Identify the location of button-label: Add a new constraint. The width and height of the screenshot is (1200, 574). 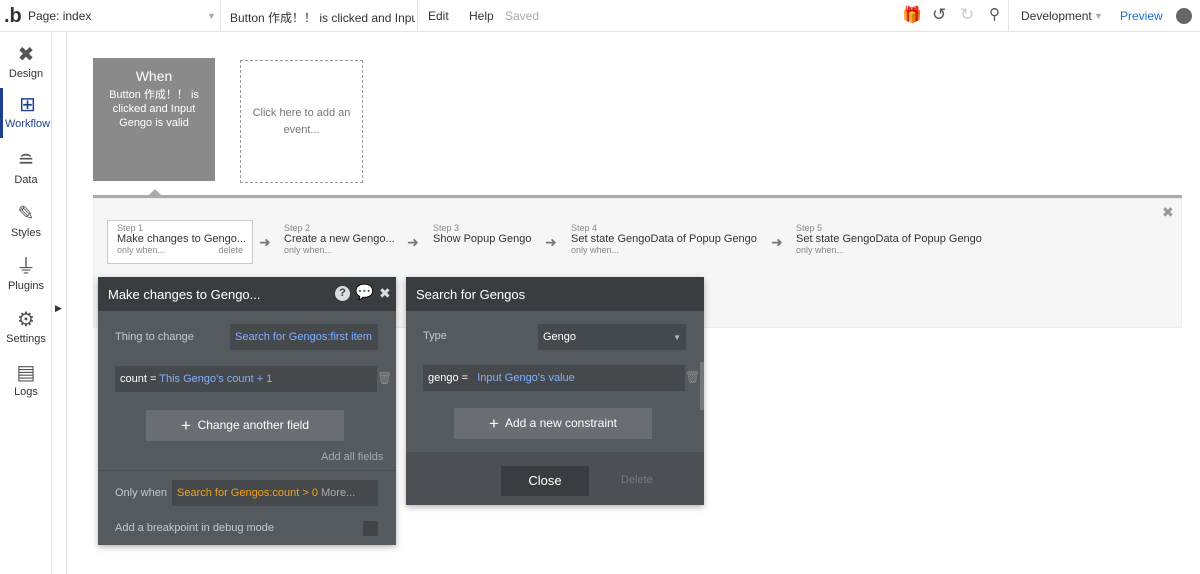
(561, 423).